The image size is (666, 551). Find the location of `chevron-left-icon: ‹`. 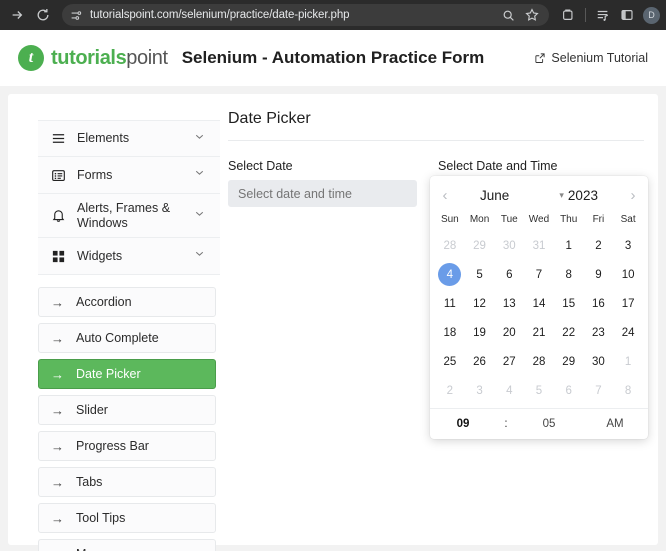

chevron-left-icon: ‹ is located at coordinates (445, 195).